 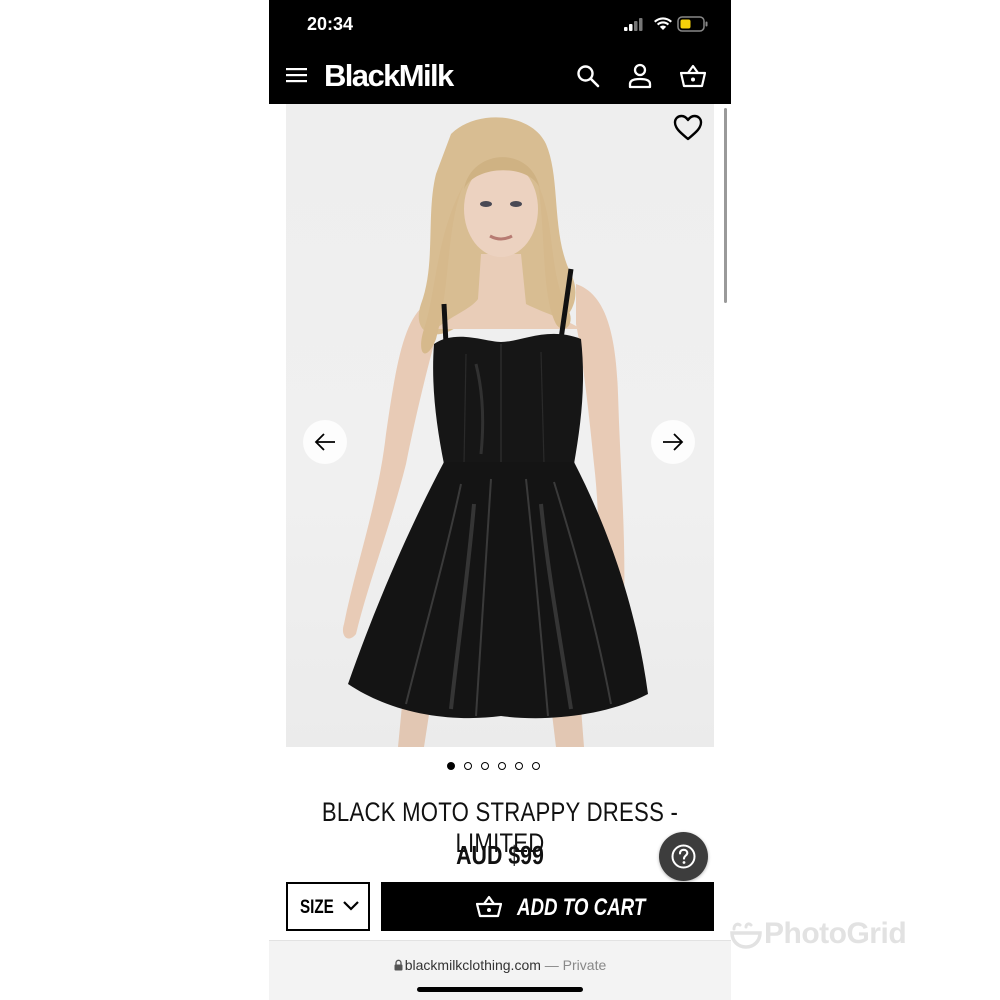 I want to click on status-time: 20:34, so click(x=330, y=24).